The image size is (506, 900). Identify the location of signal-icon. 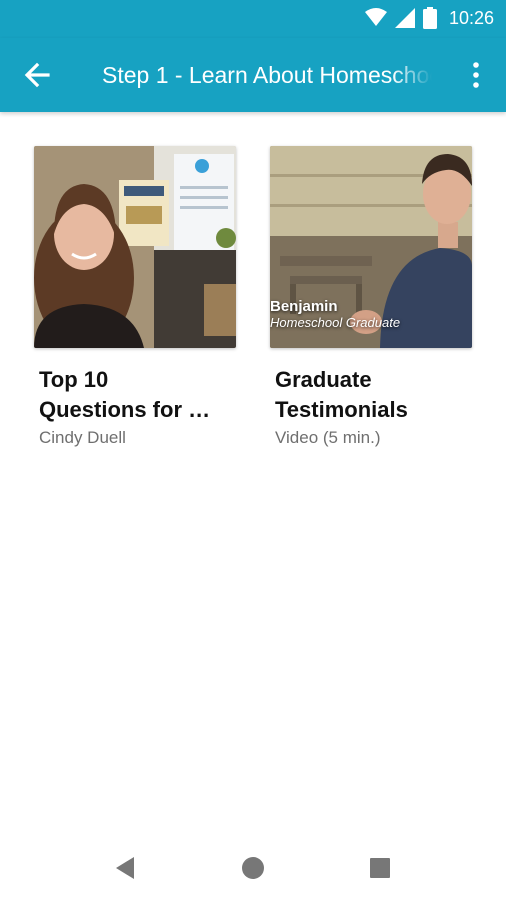
(404, 18).